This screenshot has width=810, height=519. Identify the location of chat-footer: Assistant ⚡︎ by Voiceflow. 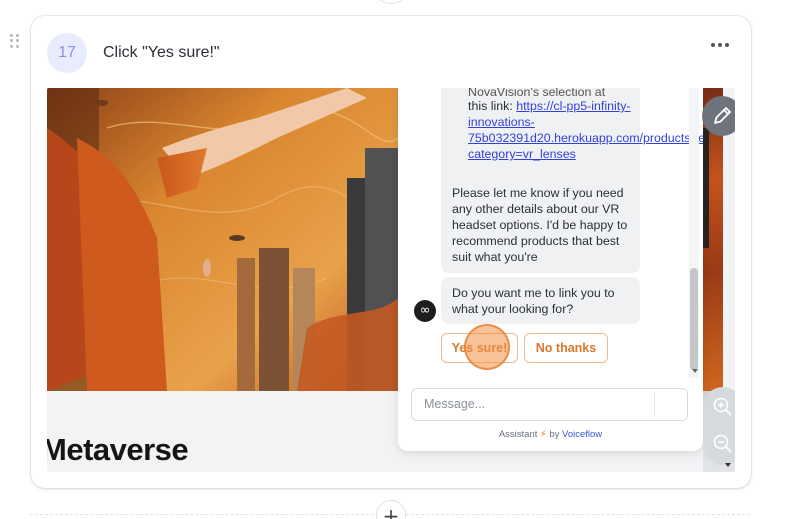
(550, 434).